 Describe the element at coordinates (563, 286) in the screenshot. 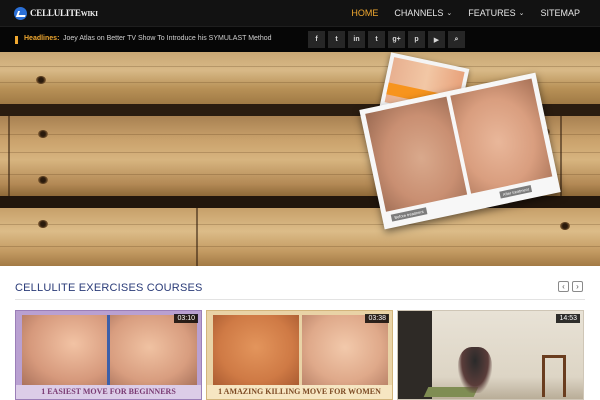

I see `chevron-left-icon: ‹` at that location.